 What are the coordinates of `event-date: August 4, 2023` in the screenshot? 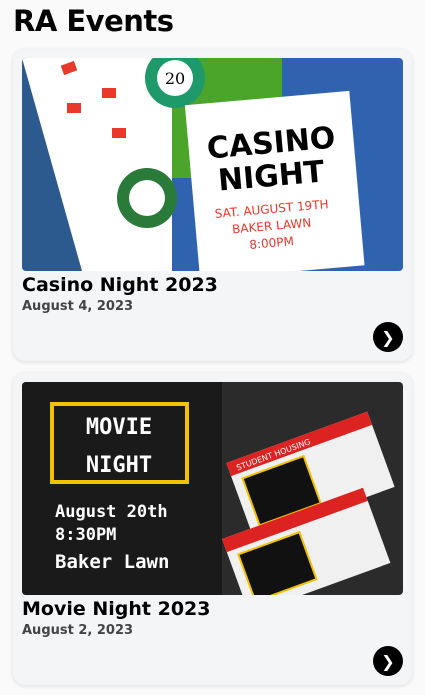 It's located at (78, 306).